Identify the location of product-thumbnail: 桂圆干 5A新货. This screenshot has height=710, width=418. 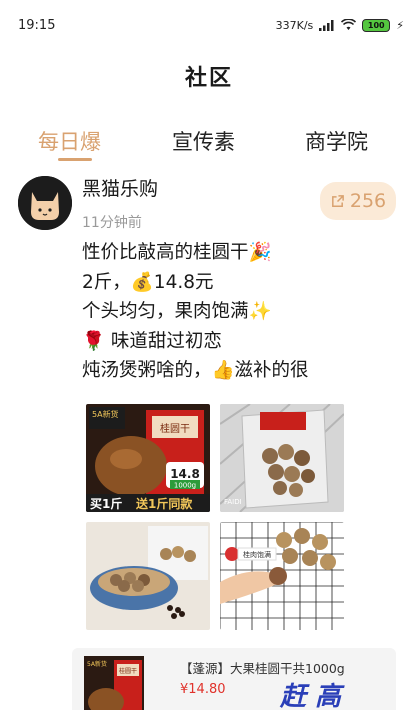
(114, 683).